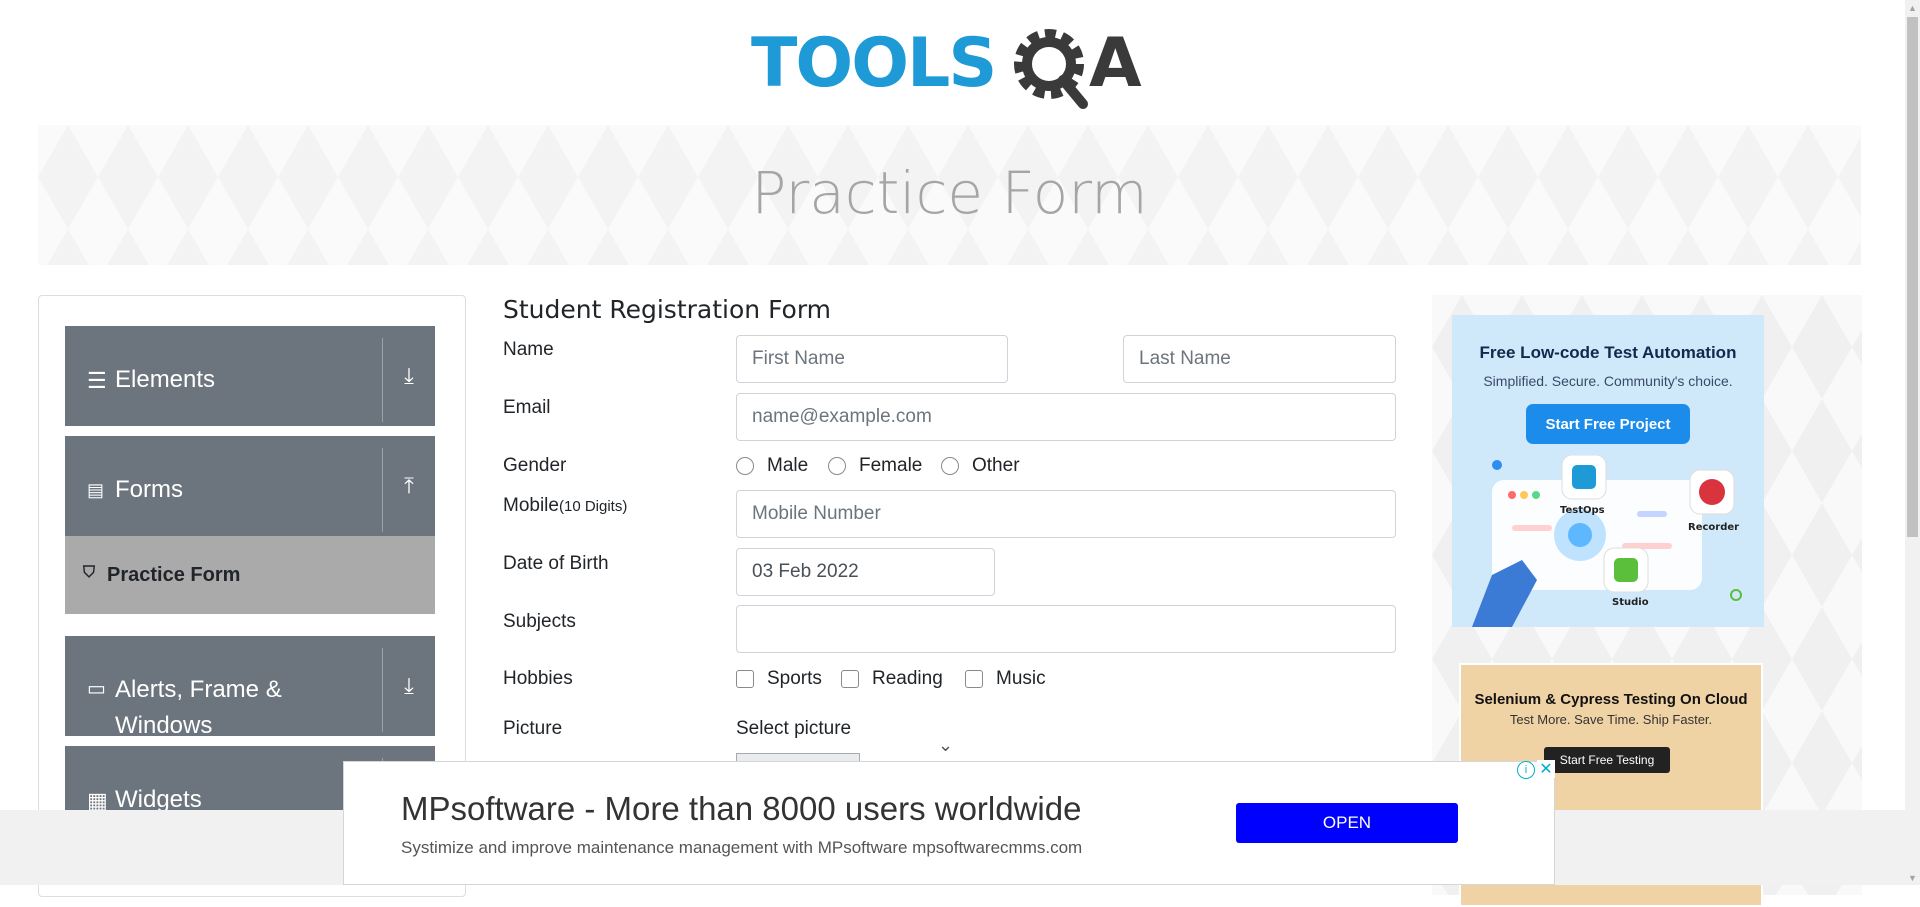  I want to click on hobby-checkbox-music: Music, so click(1005, 679).